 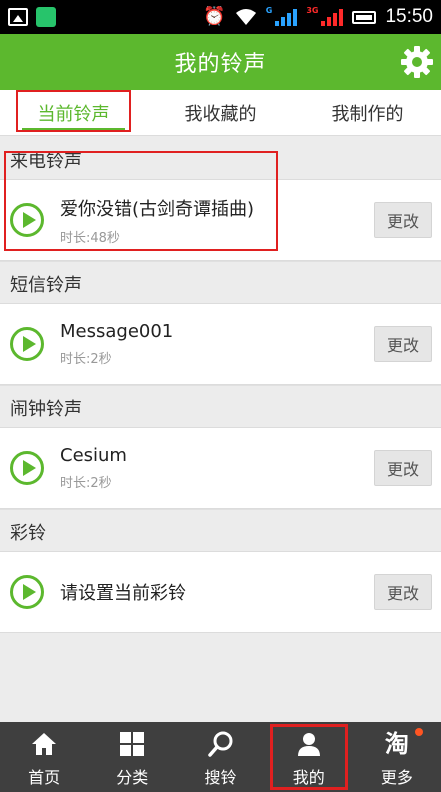 What do you see at coordinates (220, 406) in the screenshot?
I see `section-header-alarm: 闹钟铃声` at bounding box center [220, 406].